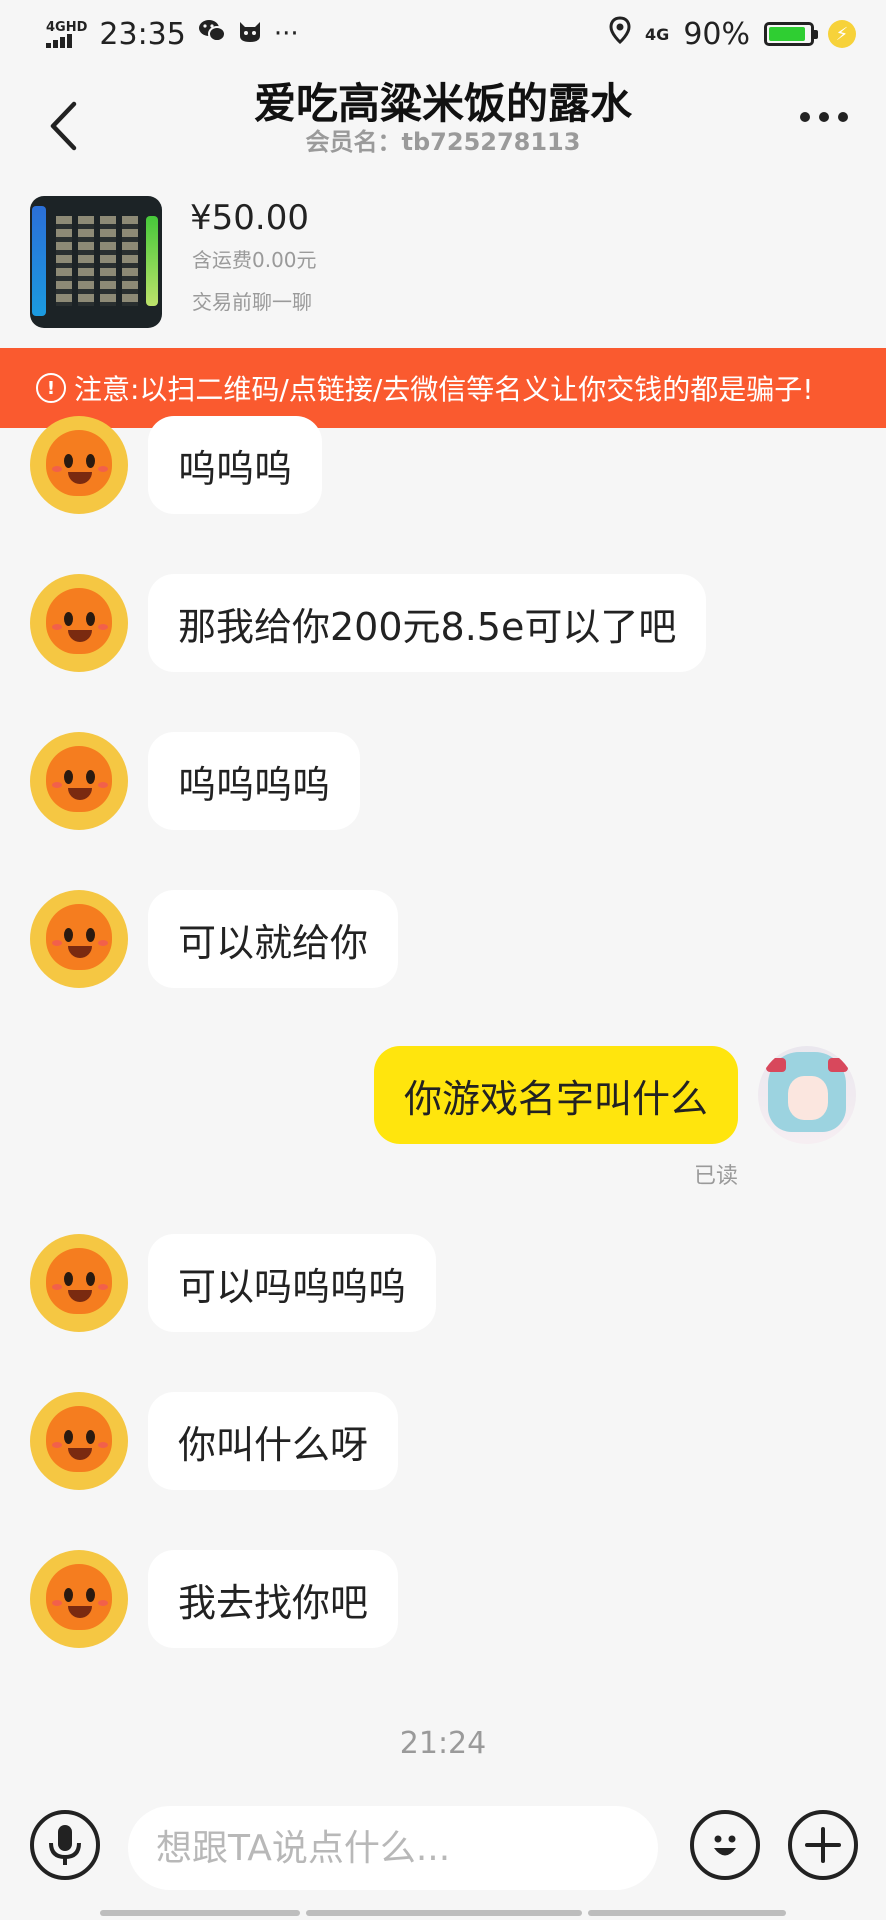  I want to click on message-bubble: 我去找你吧, so click(273, 1599).